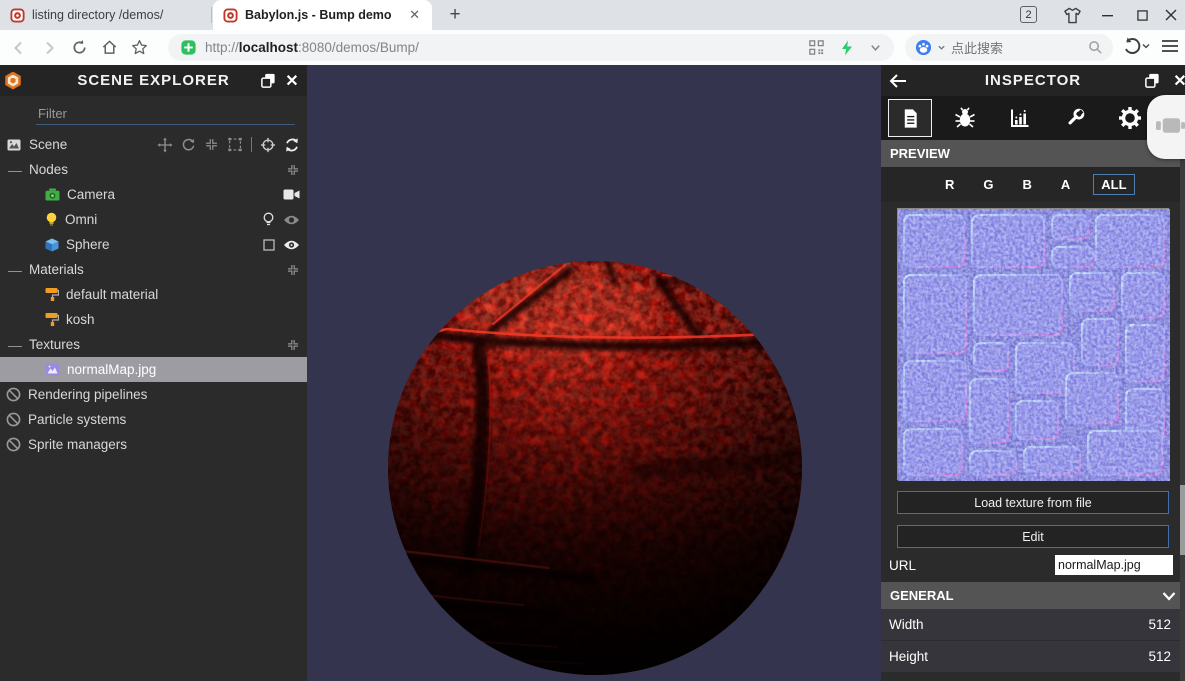 The image size is (1185, 681). What do you see at coordinates (1072, 15) in the screenshot?
I see `theme-shirt-icon` at bounding box center [1072, 15].